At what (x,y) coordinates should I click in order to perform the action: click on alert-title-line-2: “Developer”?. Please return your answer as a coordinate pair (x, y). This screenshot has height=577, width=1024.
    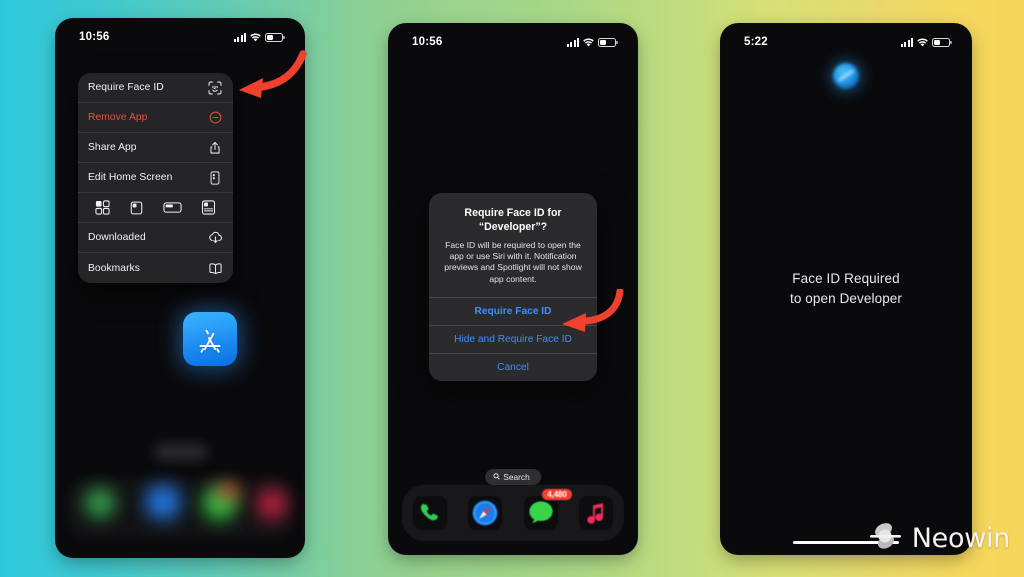
    Looking at the image, I should click on (513, 226).